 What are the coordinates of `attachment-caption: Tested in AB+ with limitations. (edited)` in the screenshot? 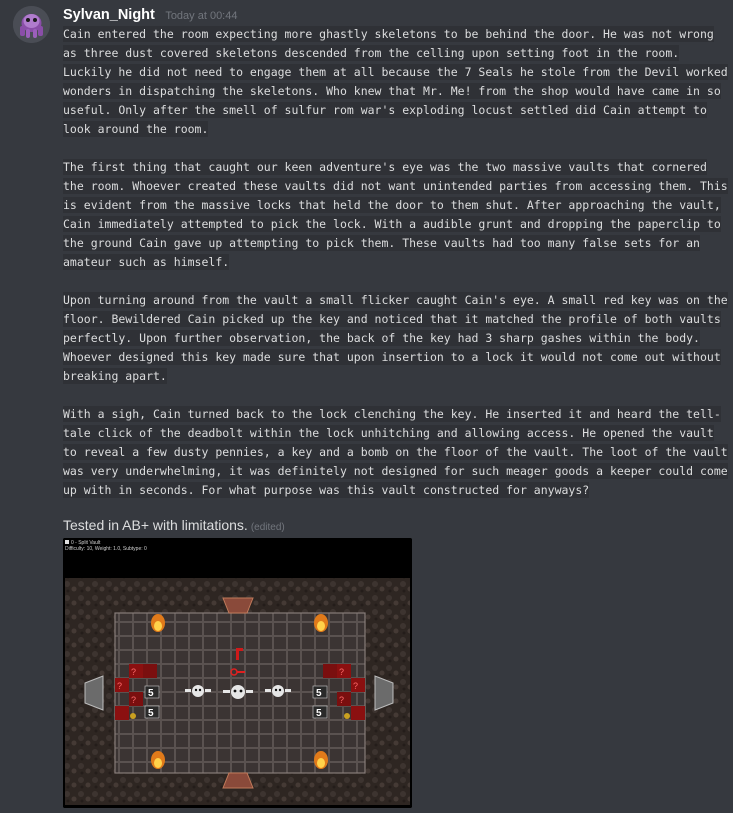 It's located at (174, 525).